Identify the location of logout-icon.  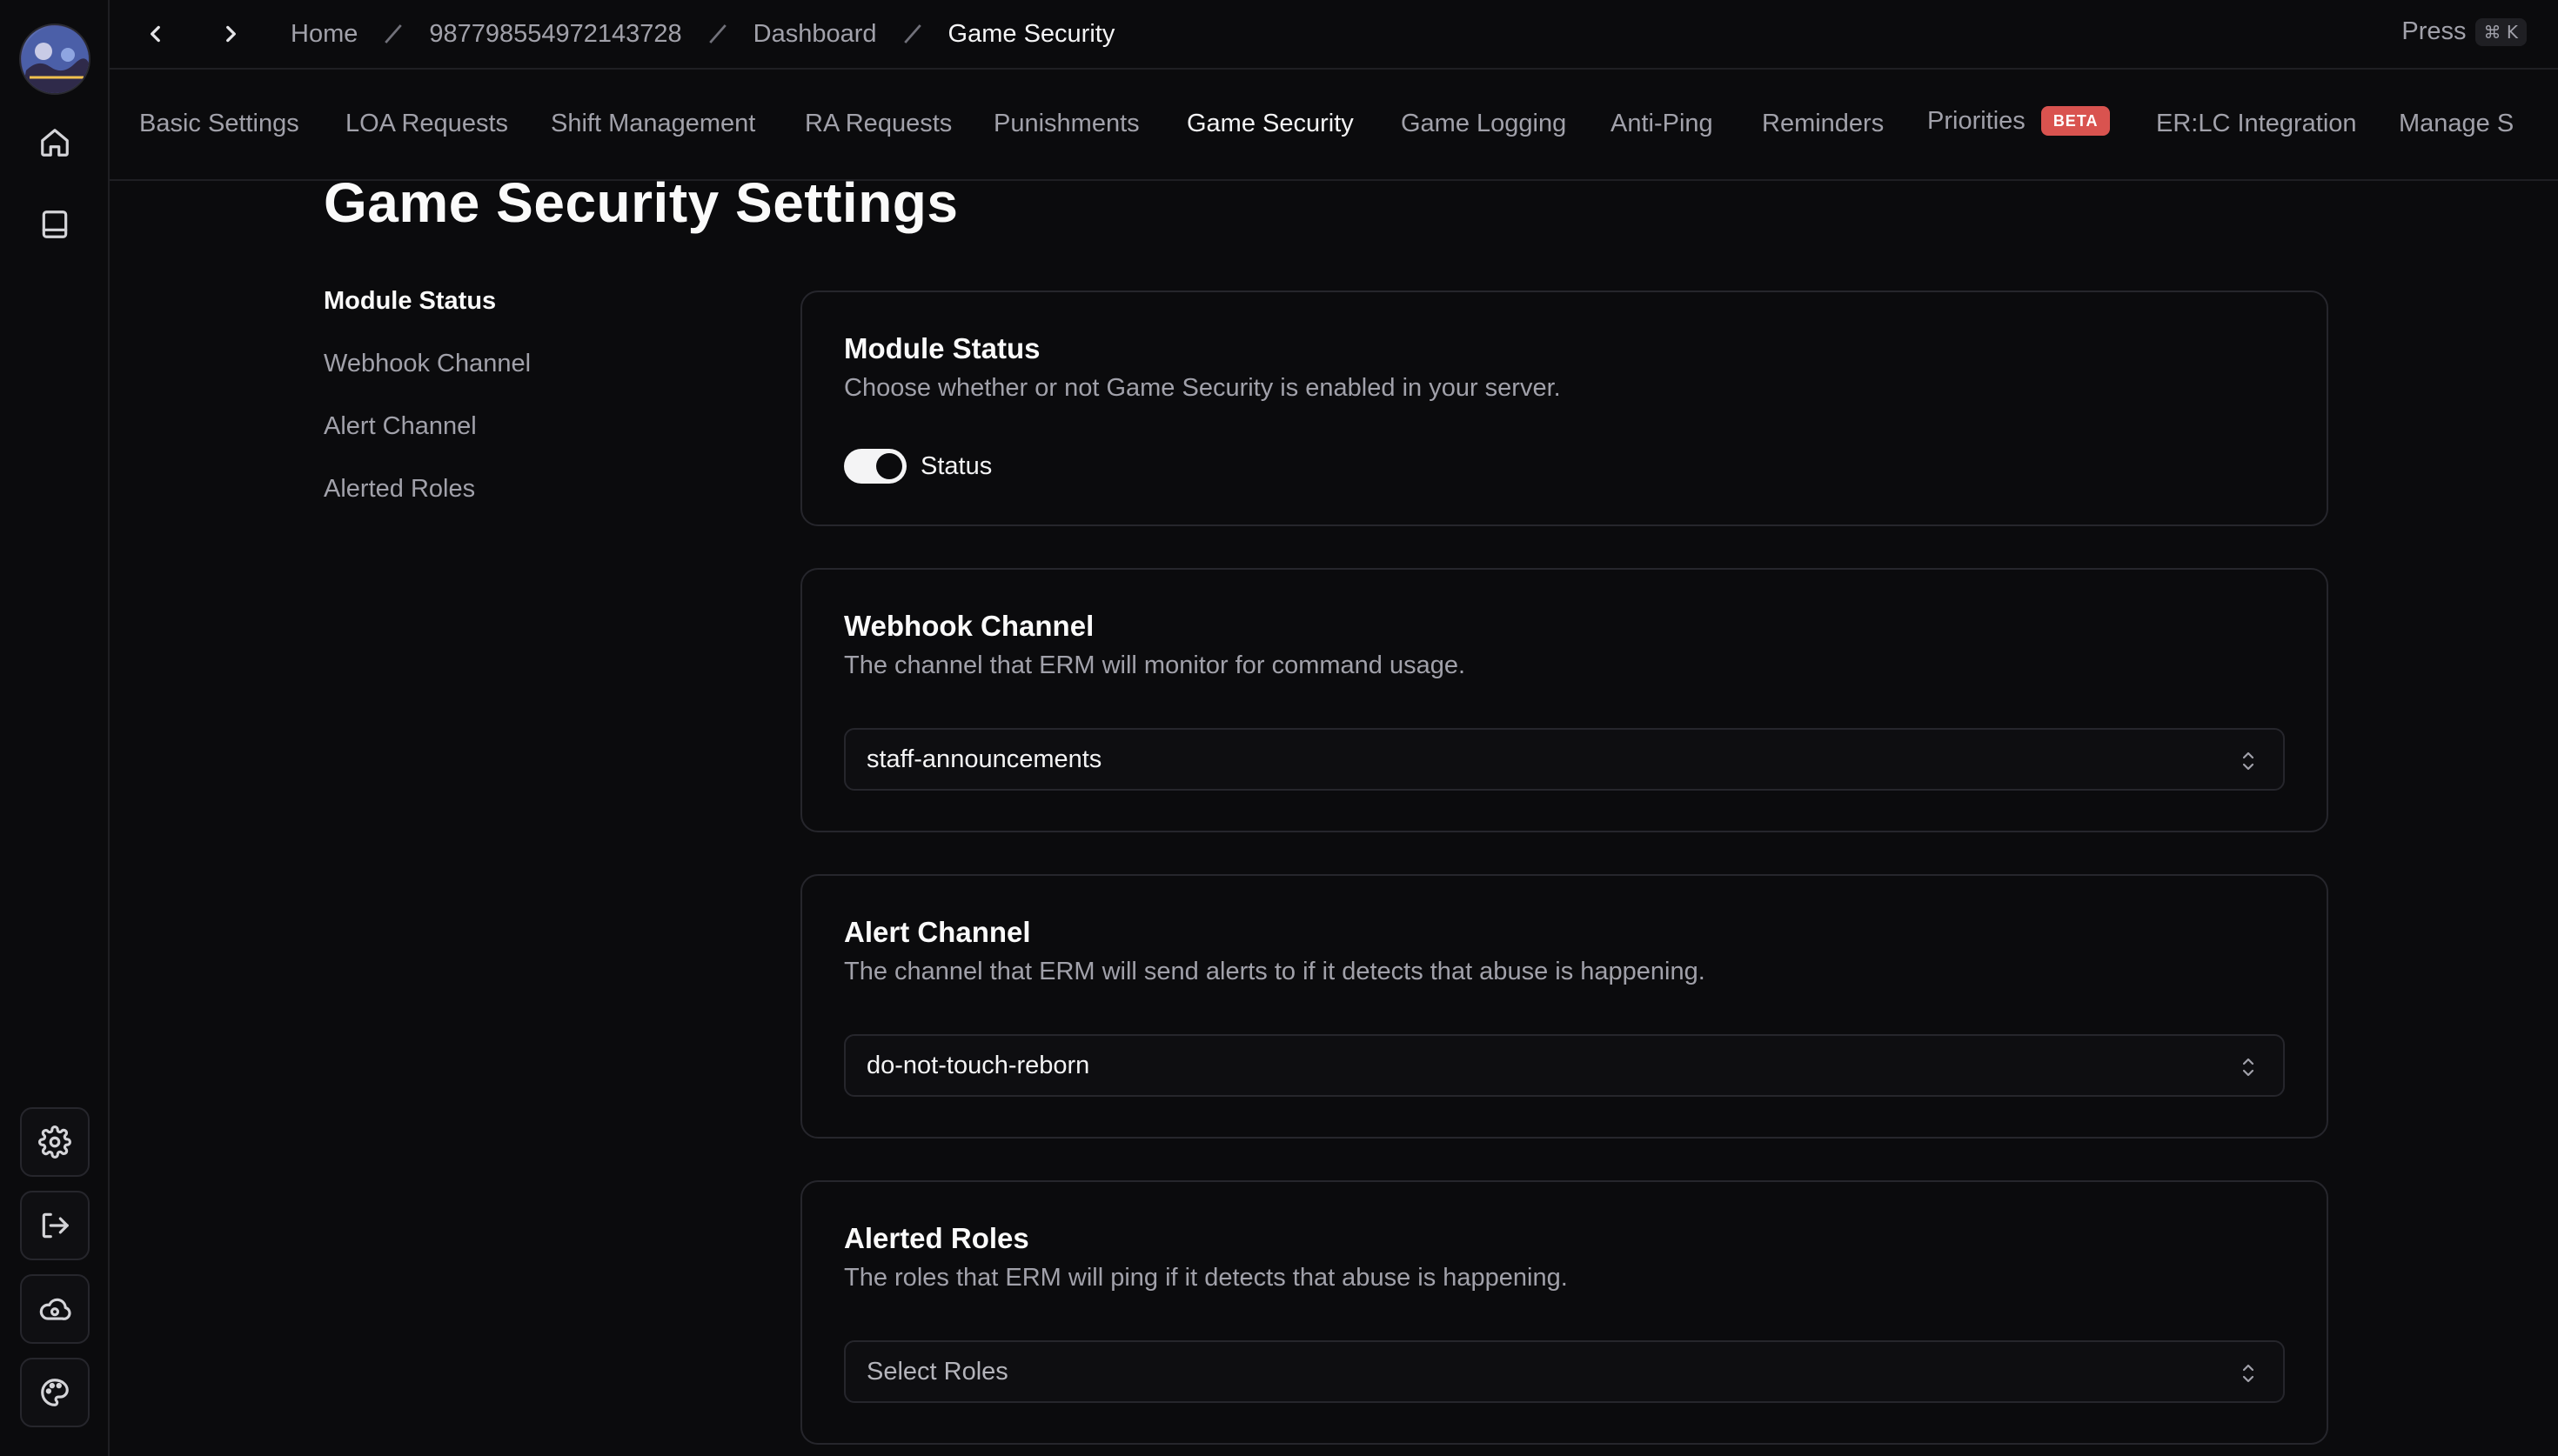
(55, 1225).